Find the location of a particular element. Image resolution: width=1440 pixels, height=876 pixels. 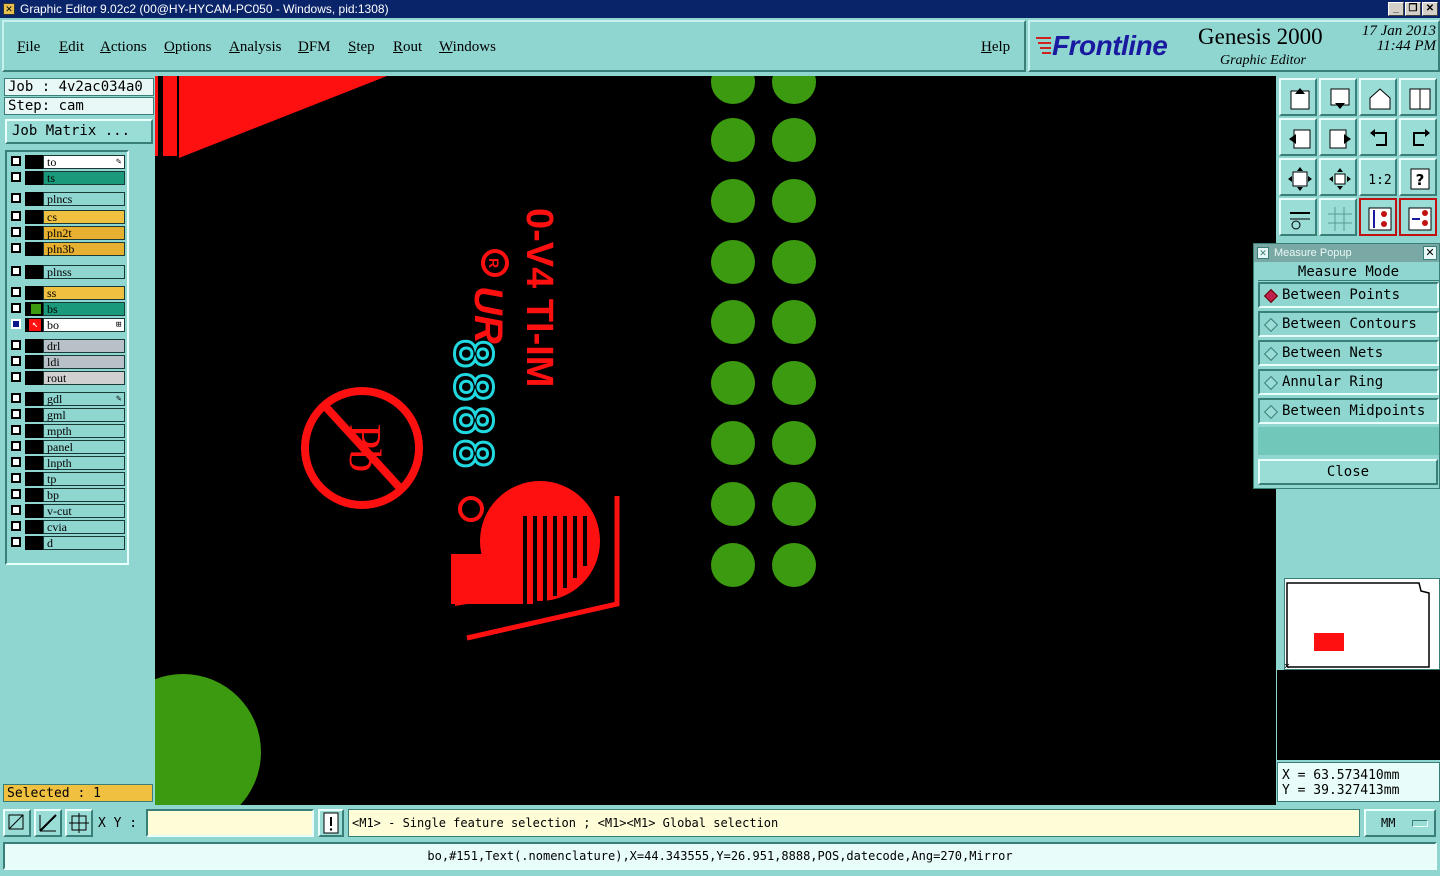

menu-actions: Actions is located at coordinates (123, 47).